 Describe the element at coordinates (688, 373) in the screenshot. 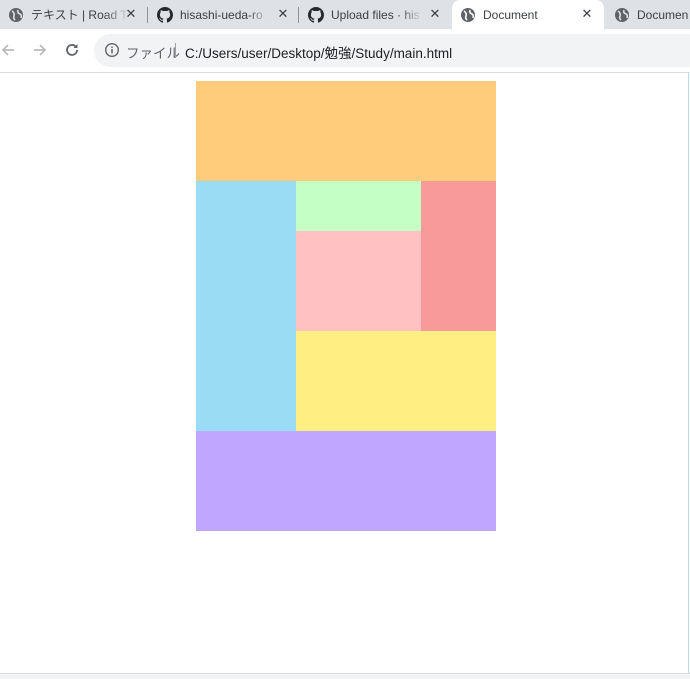

I see `window-edge` at that location.